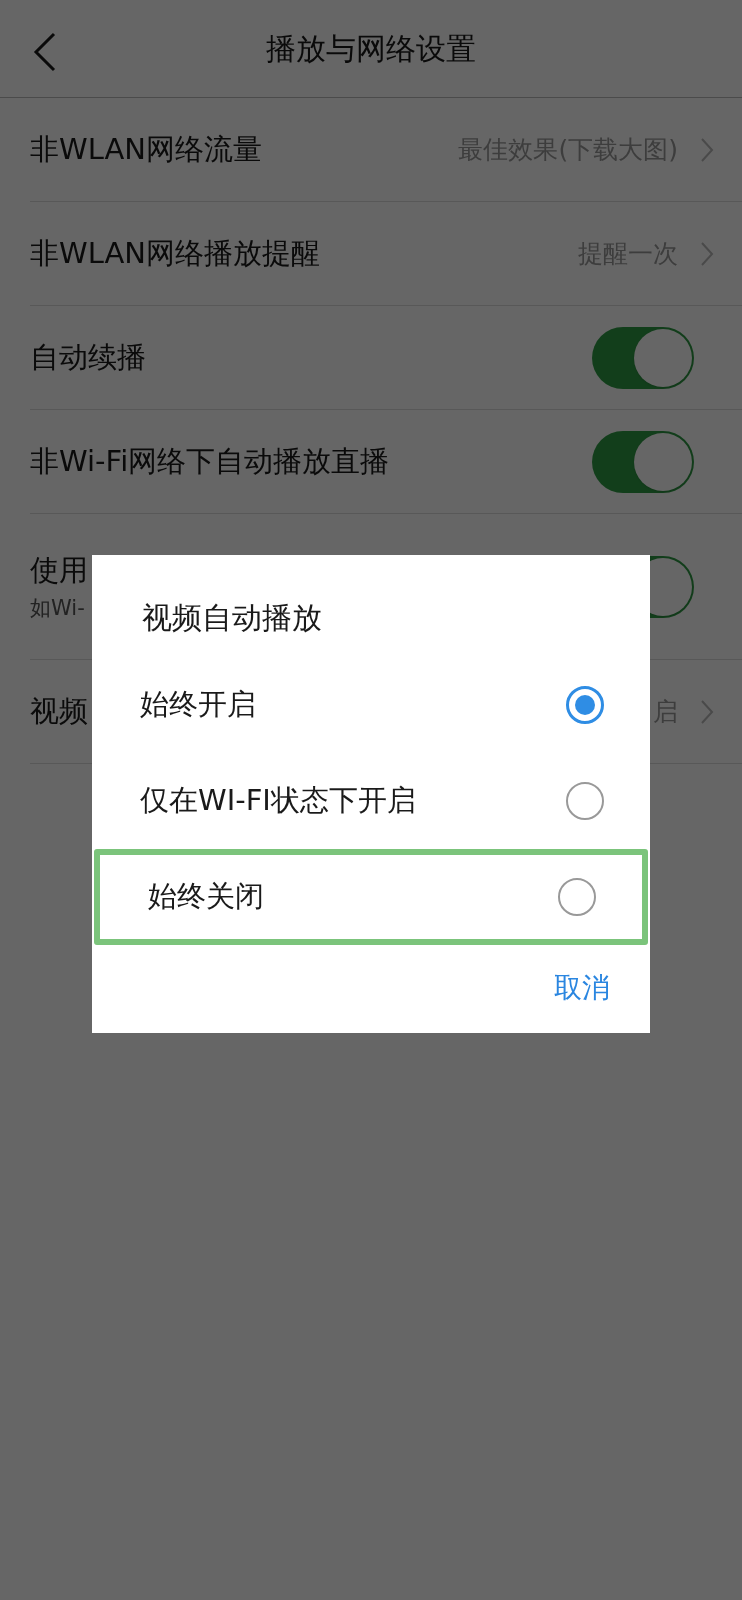 This screenshot has height=1600, width=742. What do you see at coordinates (371, 49) in the screenshot?
I see `page-title: 播放与网络设置` at bounding box center [371, 49].